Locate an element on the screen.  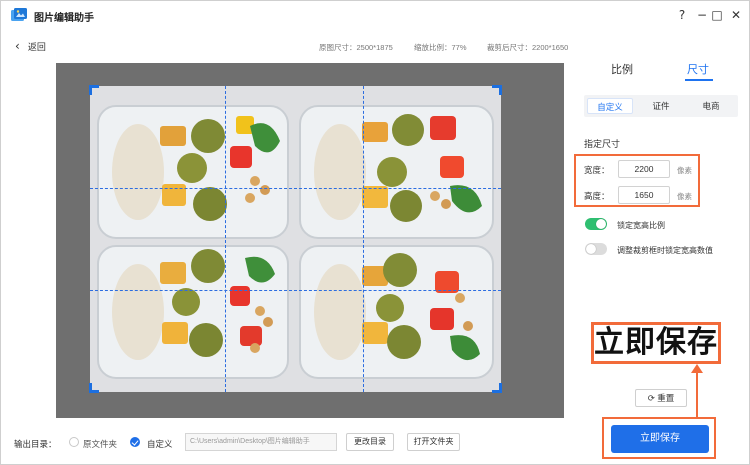
title-bar: 图片编辑助手 ? − □ ✕ is located at coordinates (375, 16).